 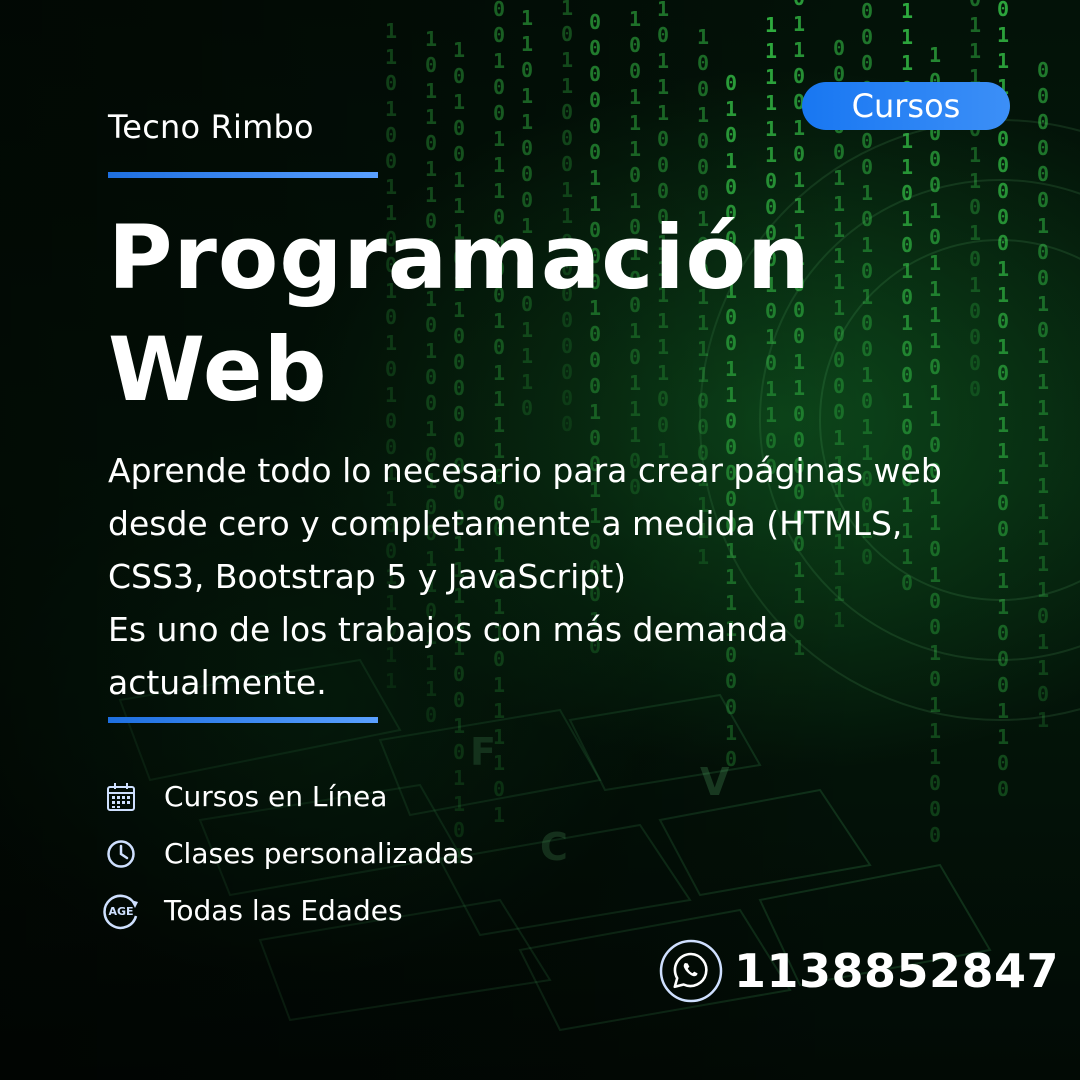 What do you see at coordinates (459, 314) in the screenshot?
I see `course-title: Programación Web` at bounding box center [459, 314].